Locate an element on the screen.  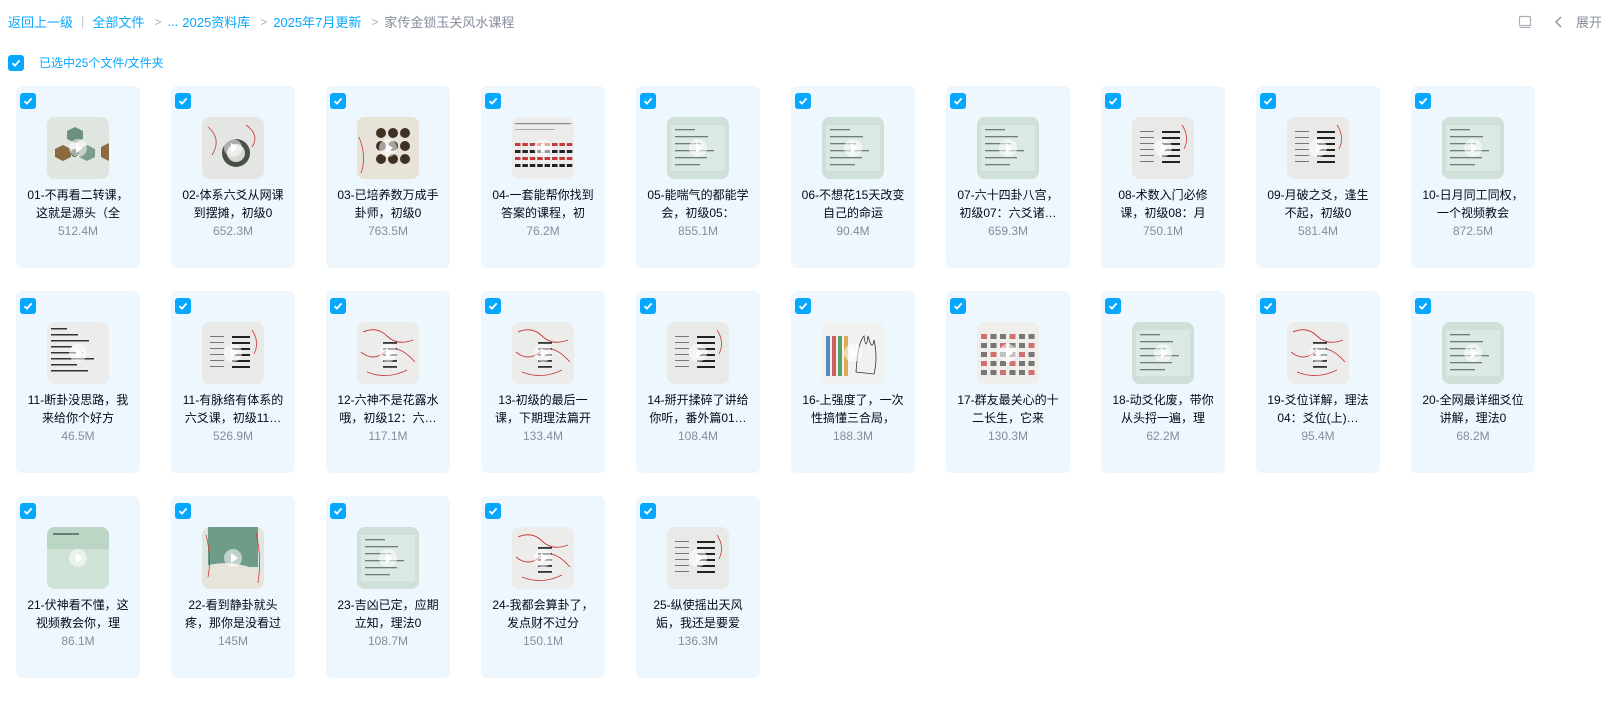
file-card: 17-群友最关心的十二长生，它来 130.3M is located at coordinates (1008, 382).